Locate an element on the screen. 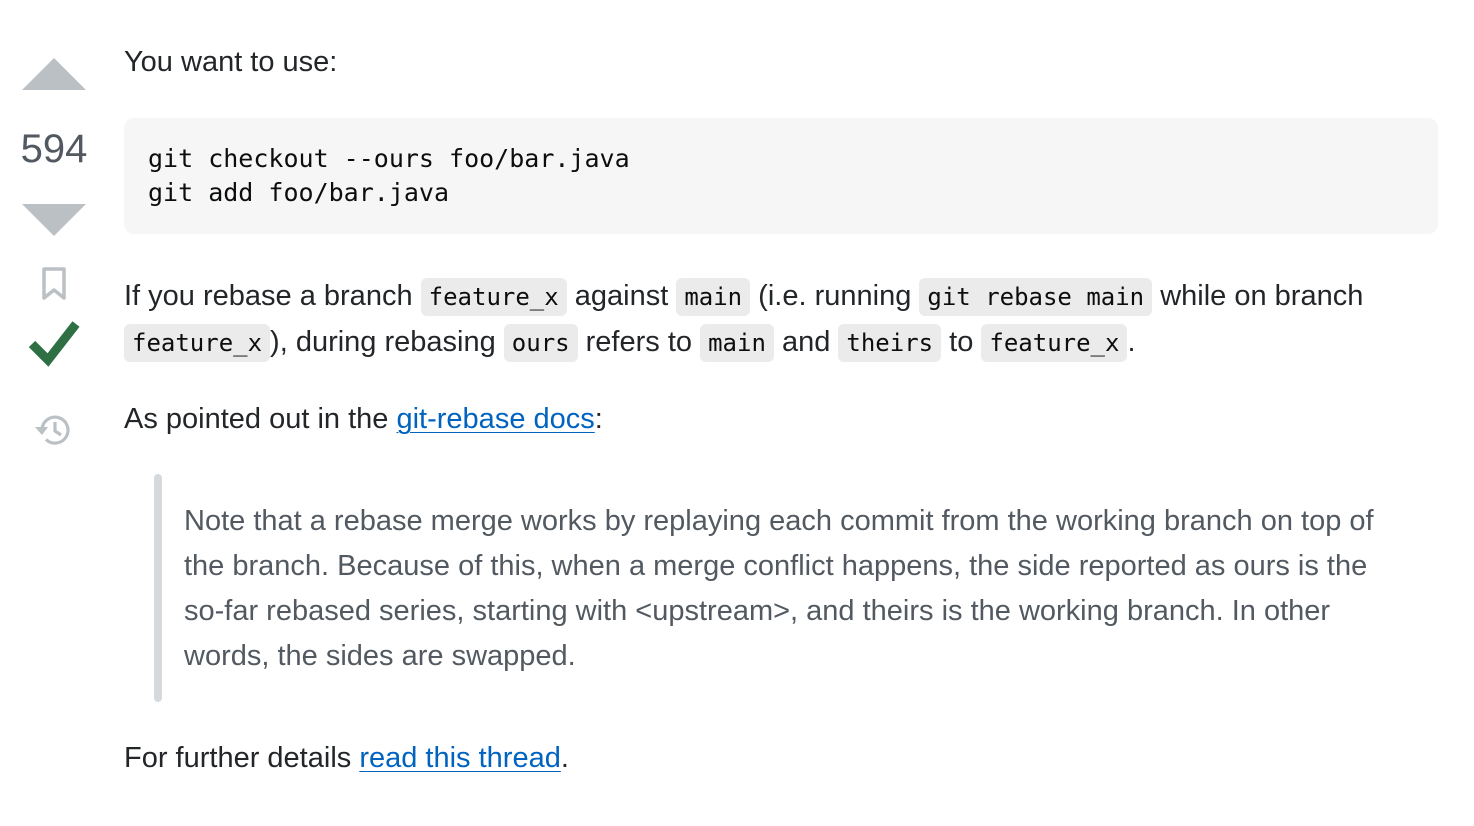  docs-reference: As pointed out in the git-rebase docs: is located at coordinates (782, 419).